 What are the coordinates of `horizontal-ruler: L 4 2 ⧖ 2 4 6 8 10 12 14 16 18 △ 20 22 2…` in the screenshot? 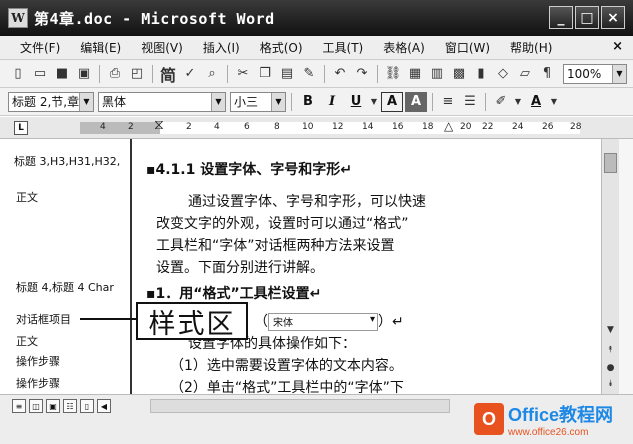 It's located at (316, 128).